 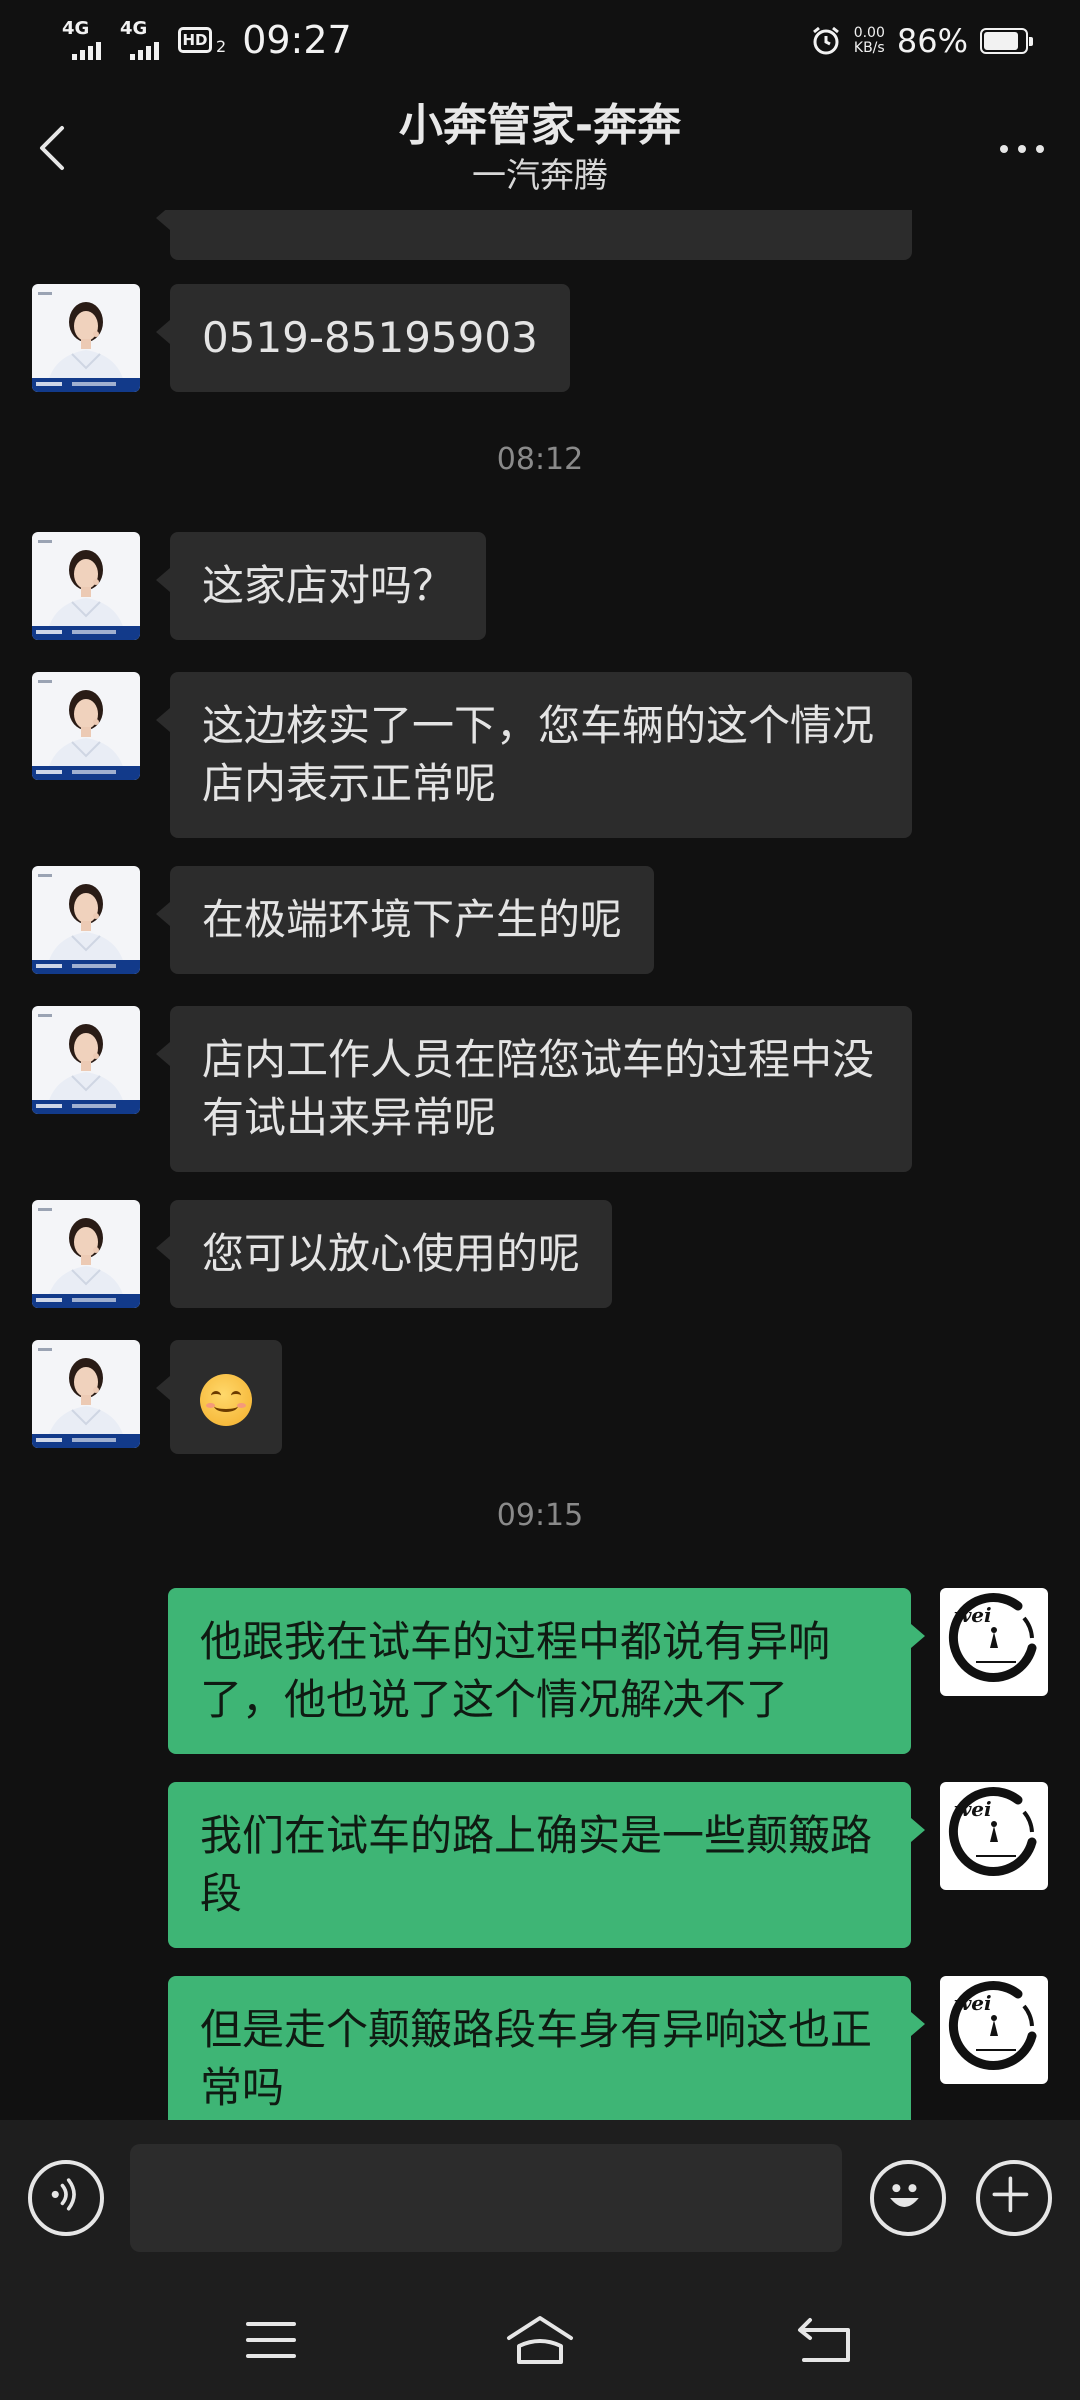 What do you see at coordinates (1006, 41) in the screenshot?
I see `battery-icon` at bounding box center [1006, 41].